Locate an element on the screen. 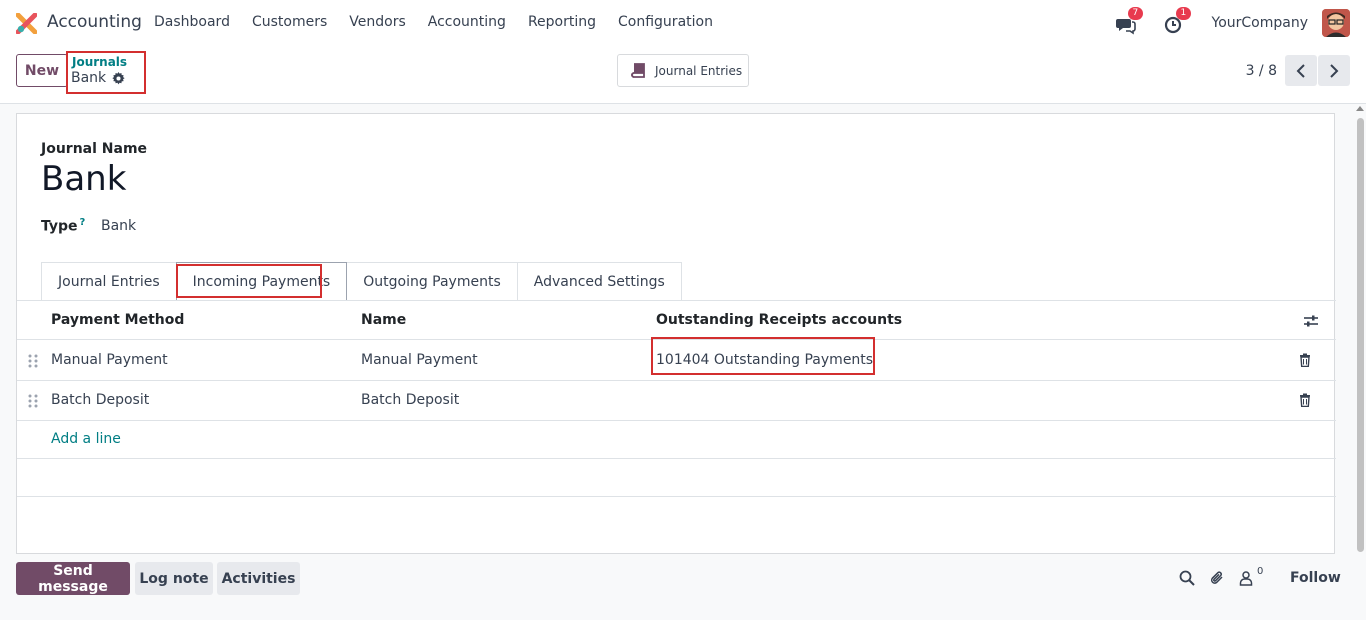 The image size is (1366, 620). optional-columns-icon is located at coordinates (1311, 321).